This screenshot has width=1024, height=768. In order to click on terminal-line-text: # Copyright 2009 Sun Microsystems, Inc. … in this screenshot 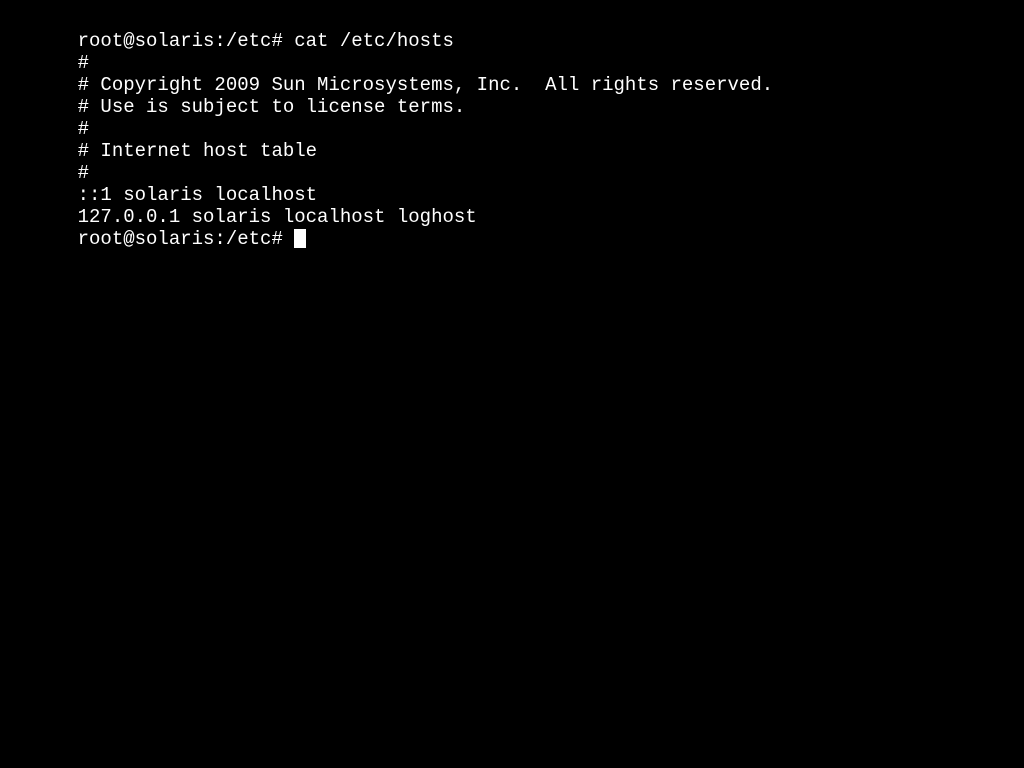, I will do `click(425, 85)`.